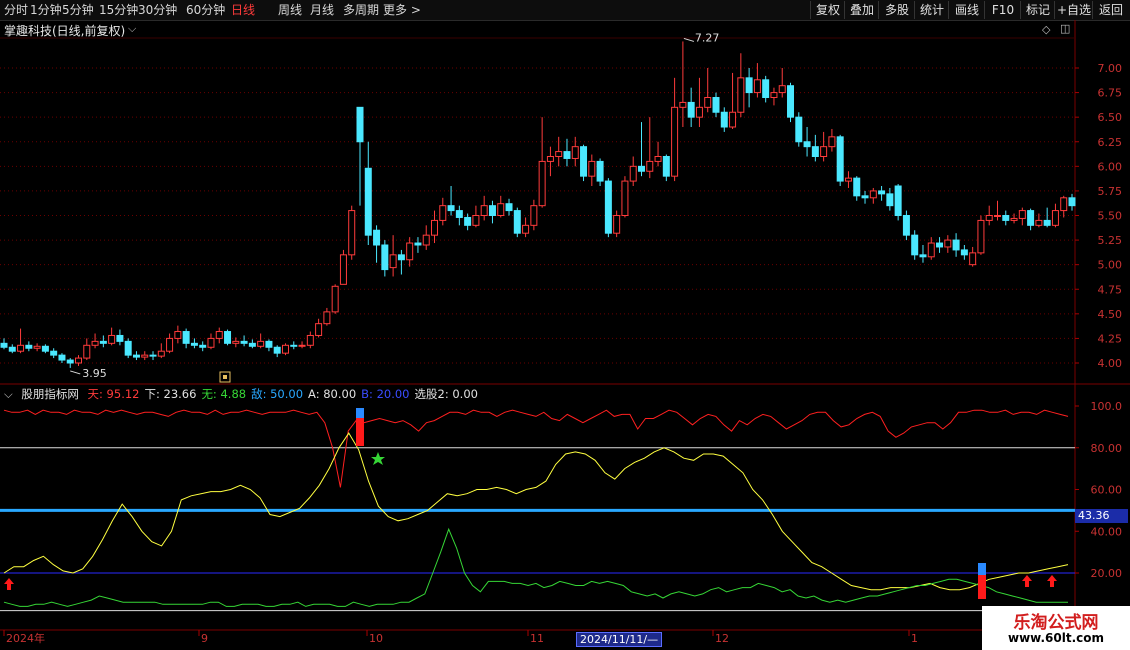 This screenshot has width=1130, height=650. What do you see at coordinates (1107, 490) in the screenshot?
I see `ind-tick-label-2: 60.00` at bounding box center [1107, 490].